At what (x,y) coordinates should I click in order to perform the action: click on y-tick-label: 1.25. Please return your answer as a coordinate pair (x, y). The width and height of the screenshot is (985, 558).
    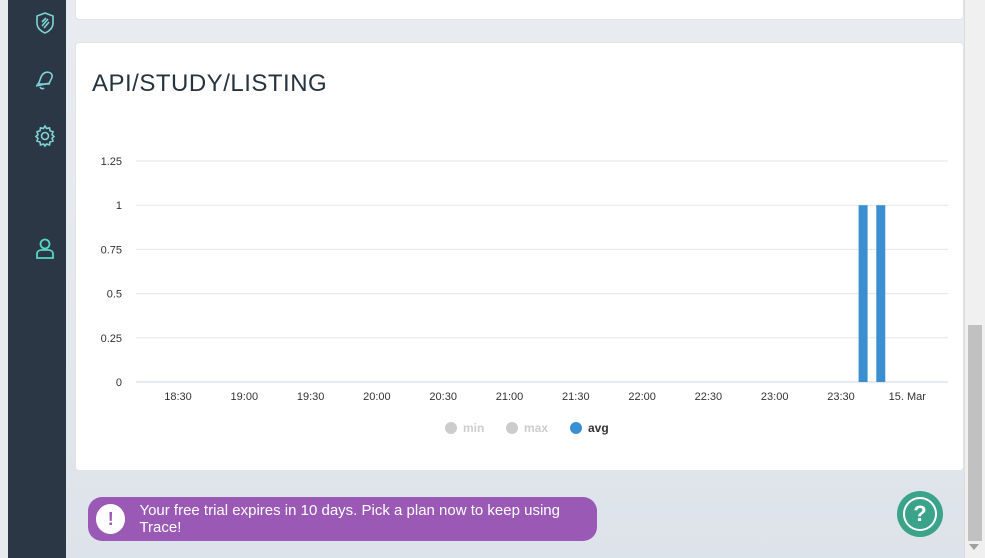
    Looking at the image, I should click on (111, 162).